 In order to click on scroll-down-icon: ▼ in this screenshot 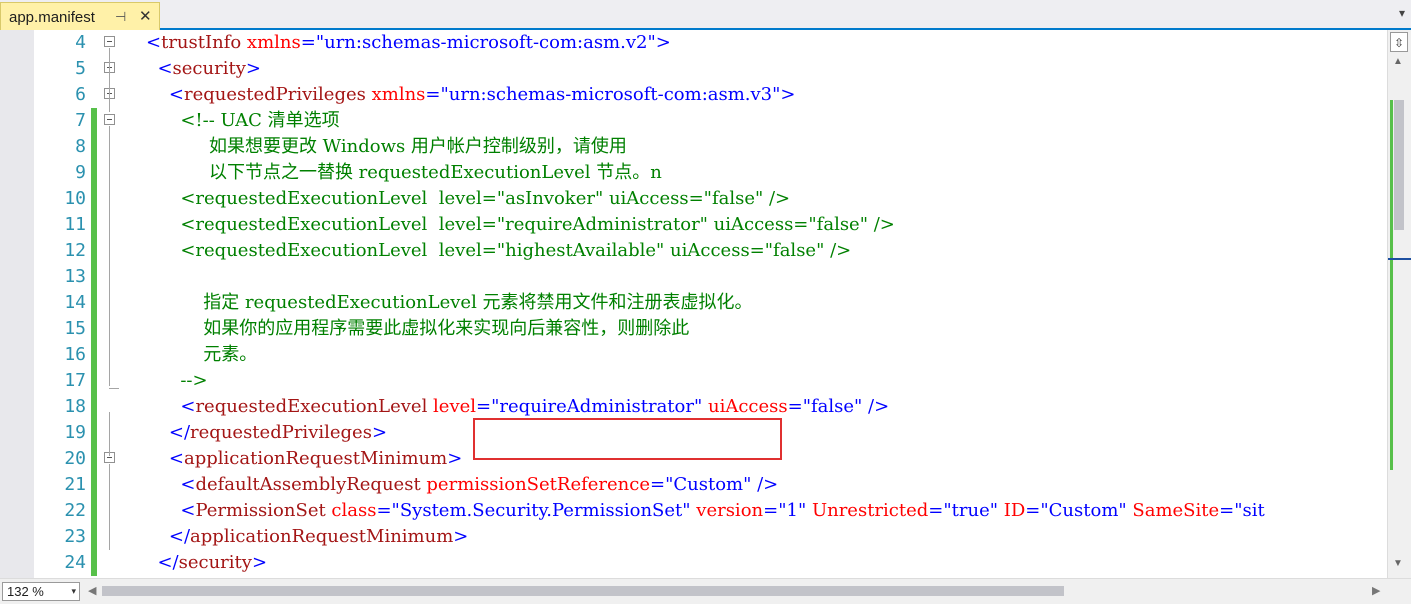, I will do `click(1398, 563)`.